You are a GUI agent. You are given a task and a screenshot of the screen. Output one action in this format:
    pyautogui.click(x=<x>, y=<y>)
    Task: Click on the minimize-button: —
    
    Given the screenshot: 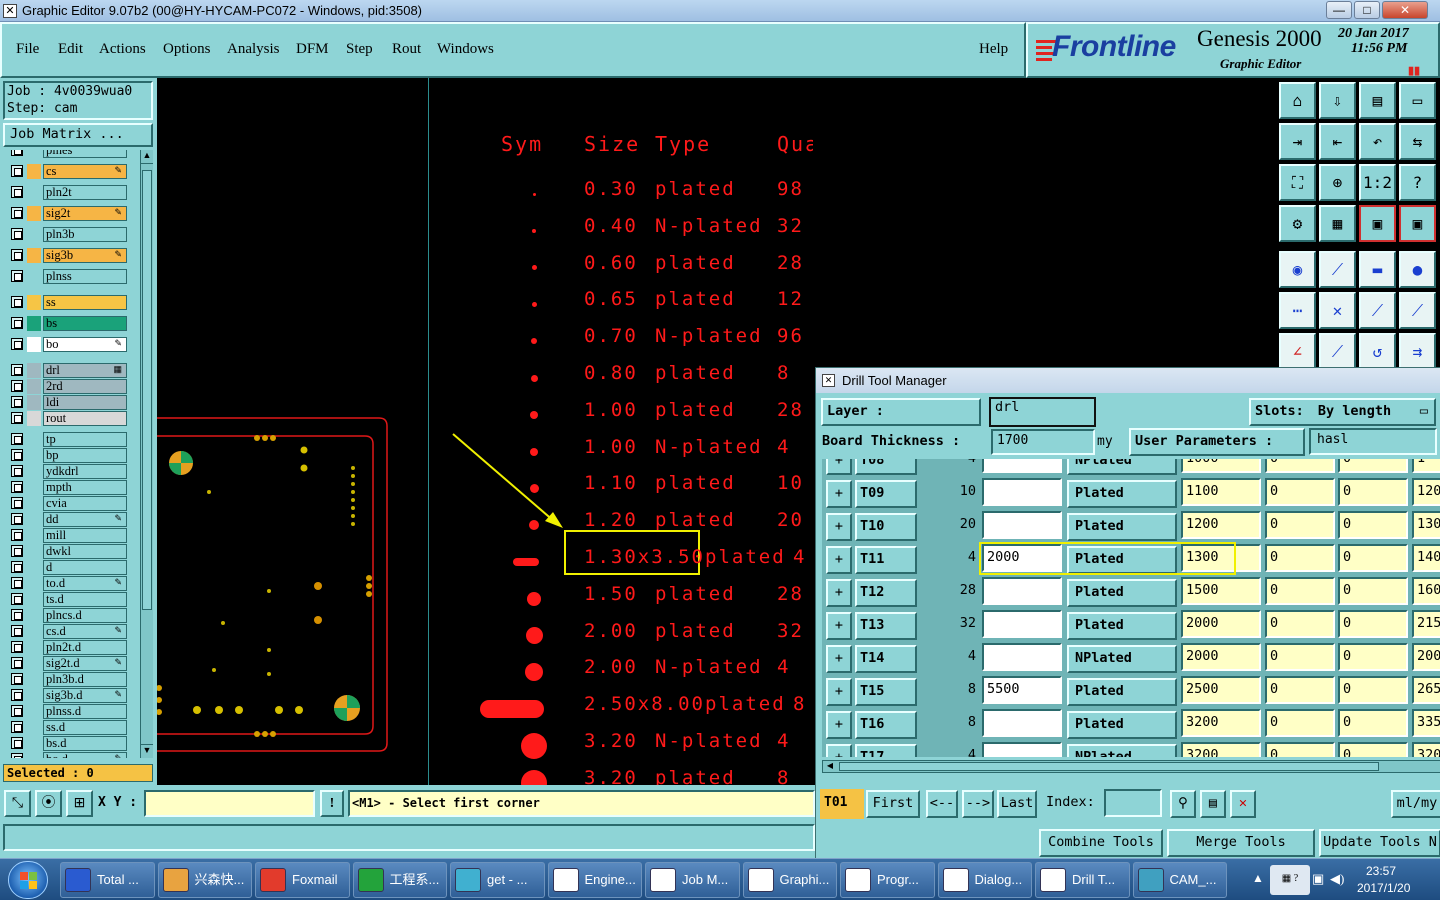 What is the action you would take?
    pyautogui.click(x=1339, y=10)
    